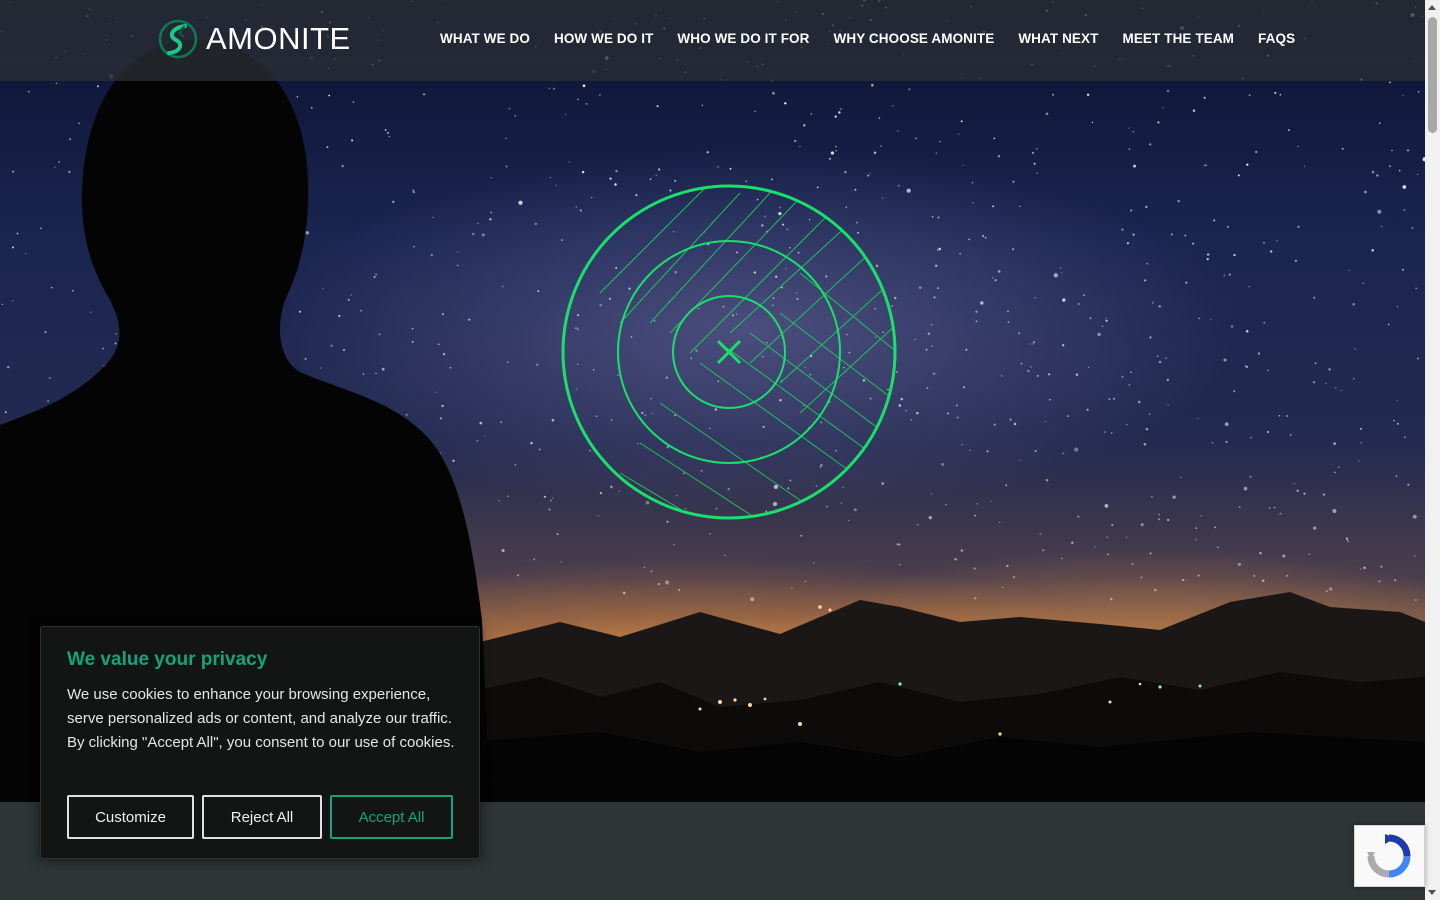 This screenshot has height=900, width=1440. What do you see at coordinates (743, 38) in the screenshot?
I see `nav-who-we-do-it-for: WHO WE DO IT FOR` at bounding box center [743, 38].